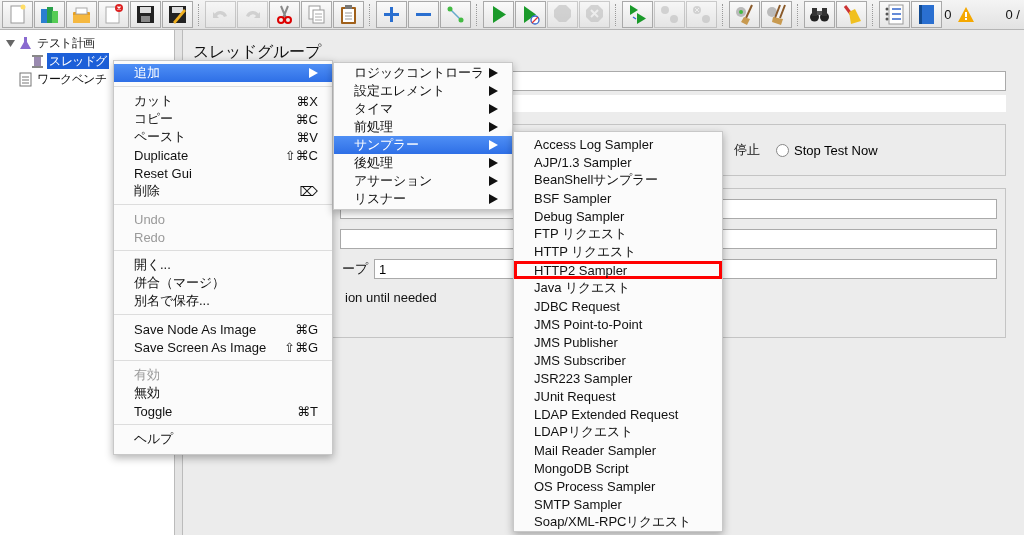  Describe the element at coordinates (747, 150) in the screenshot. I see `option-label: 停止` at that location.